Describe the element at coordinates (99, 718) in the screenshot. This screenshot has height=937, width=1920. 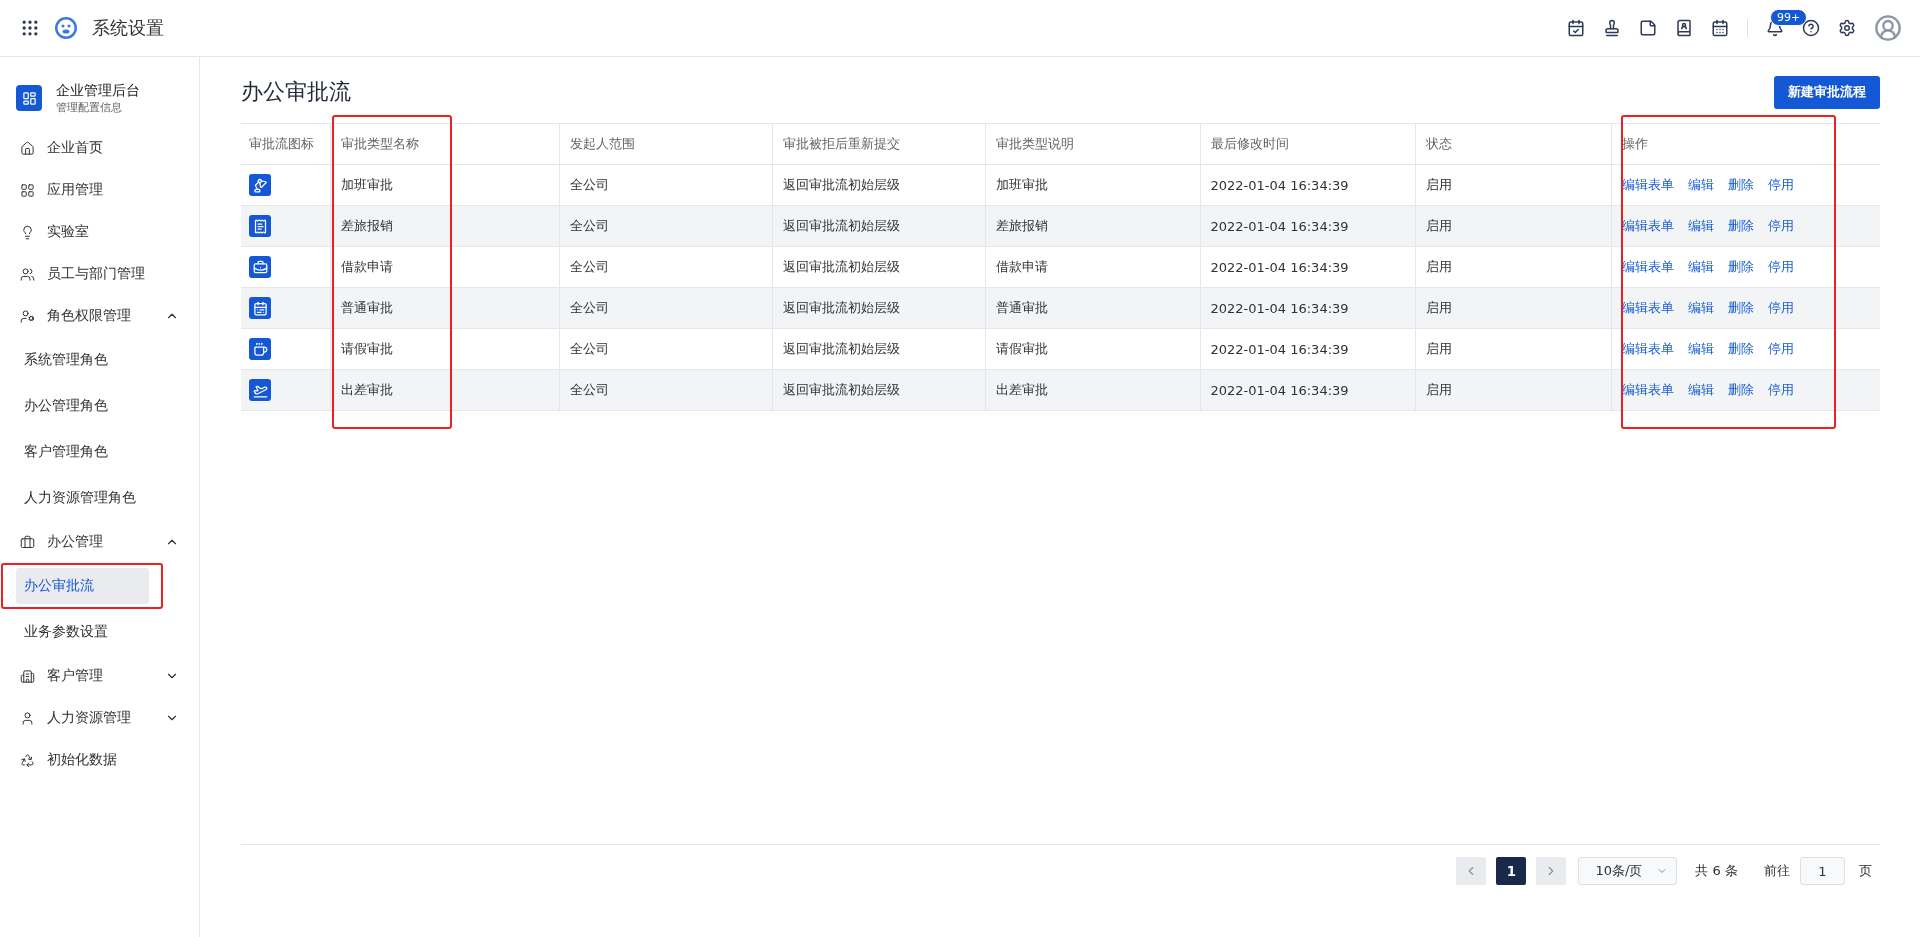
I see `sidebar-item: 人力资源管理` at that location.